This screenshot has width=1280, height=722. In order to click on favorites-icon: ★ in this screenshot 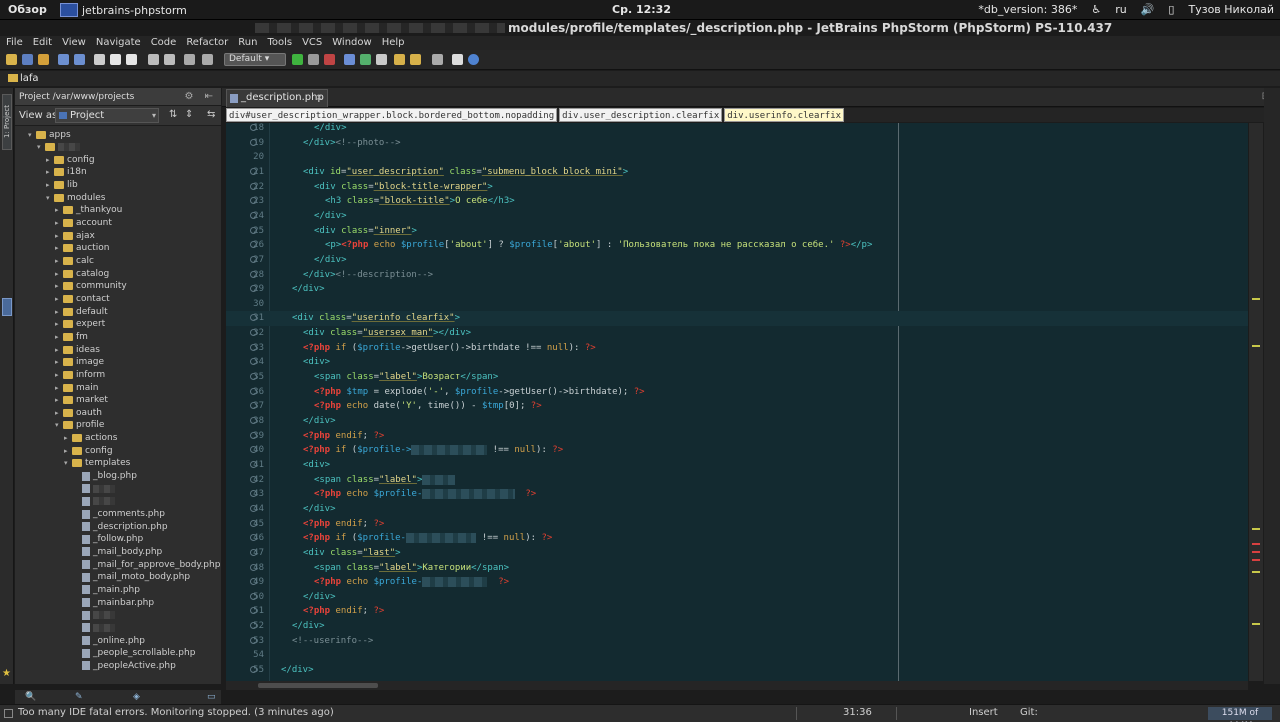, I will do `click(6, 673)`.